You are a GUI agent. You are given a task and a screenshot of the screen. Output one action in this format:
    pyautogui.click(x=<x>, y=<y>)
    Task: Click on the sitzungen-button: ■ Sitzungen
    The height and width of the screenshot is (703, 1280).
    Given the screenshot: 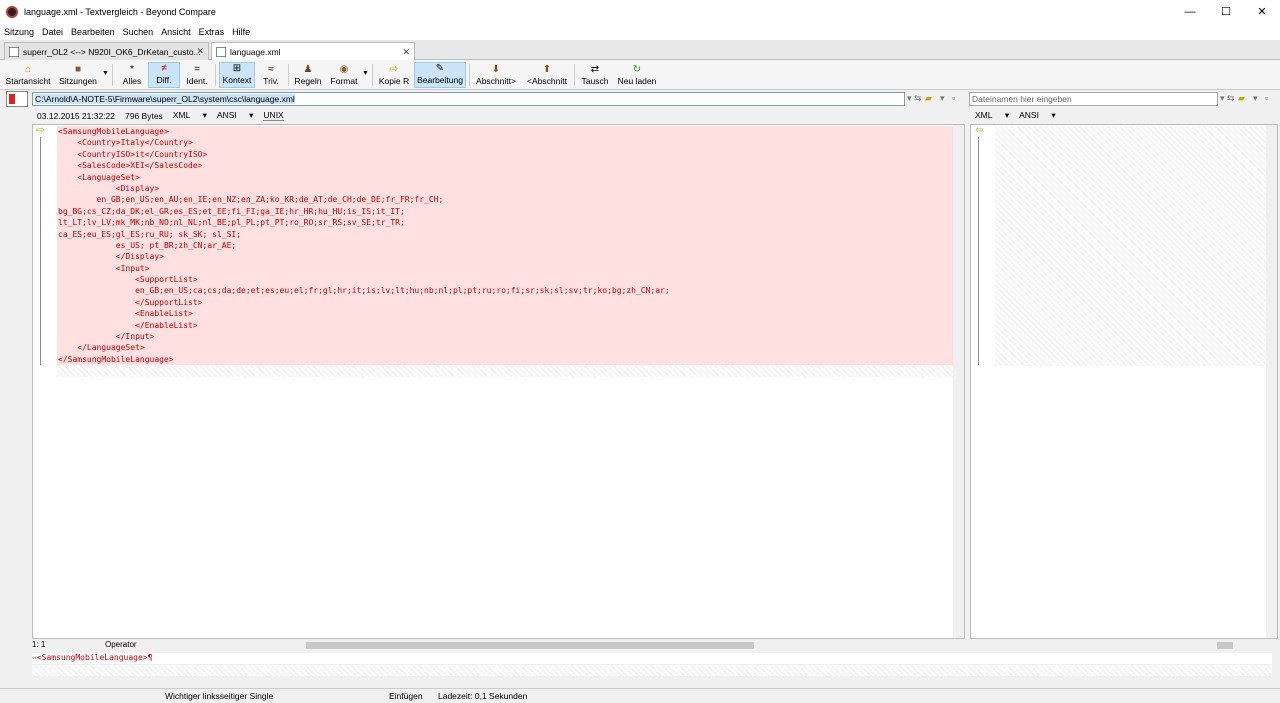 What is the action you would take?
    pyautogui.click(x=78, y=75)
    